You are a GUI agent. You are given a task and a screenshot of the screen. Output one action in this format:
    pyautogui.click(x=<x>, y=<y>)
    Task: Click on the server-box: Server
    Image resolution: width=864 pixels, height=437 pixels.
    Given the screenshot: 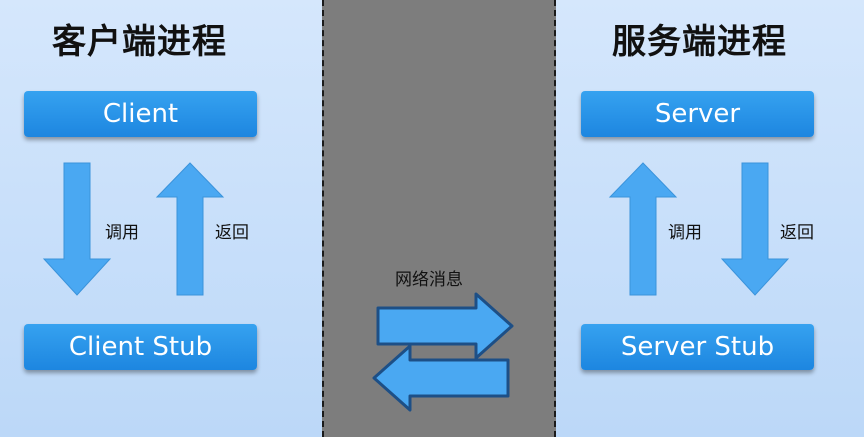 What is the action you would take?
    pyautogui.click(x=697, y=114)
    